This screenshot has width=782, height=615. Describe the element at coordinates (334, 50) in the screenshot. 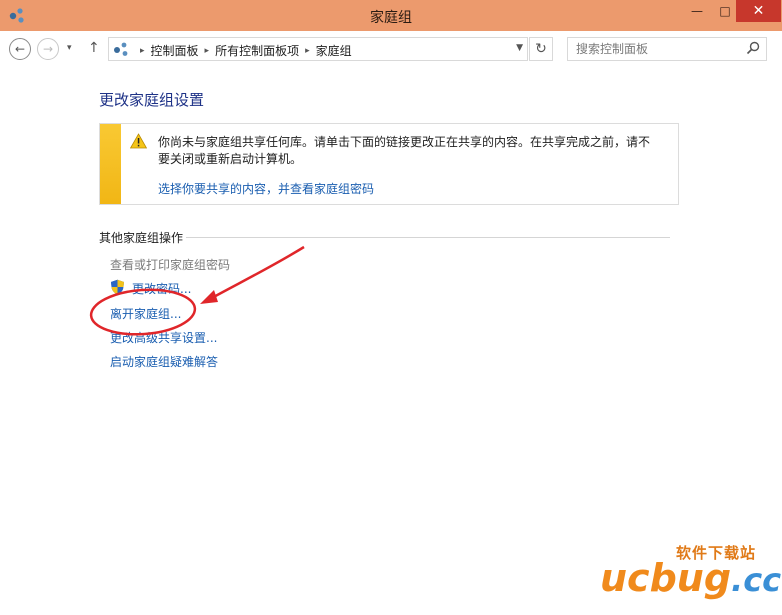

I see `breadcrumb-homegroup: 家庭组` at that location.